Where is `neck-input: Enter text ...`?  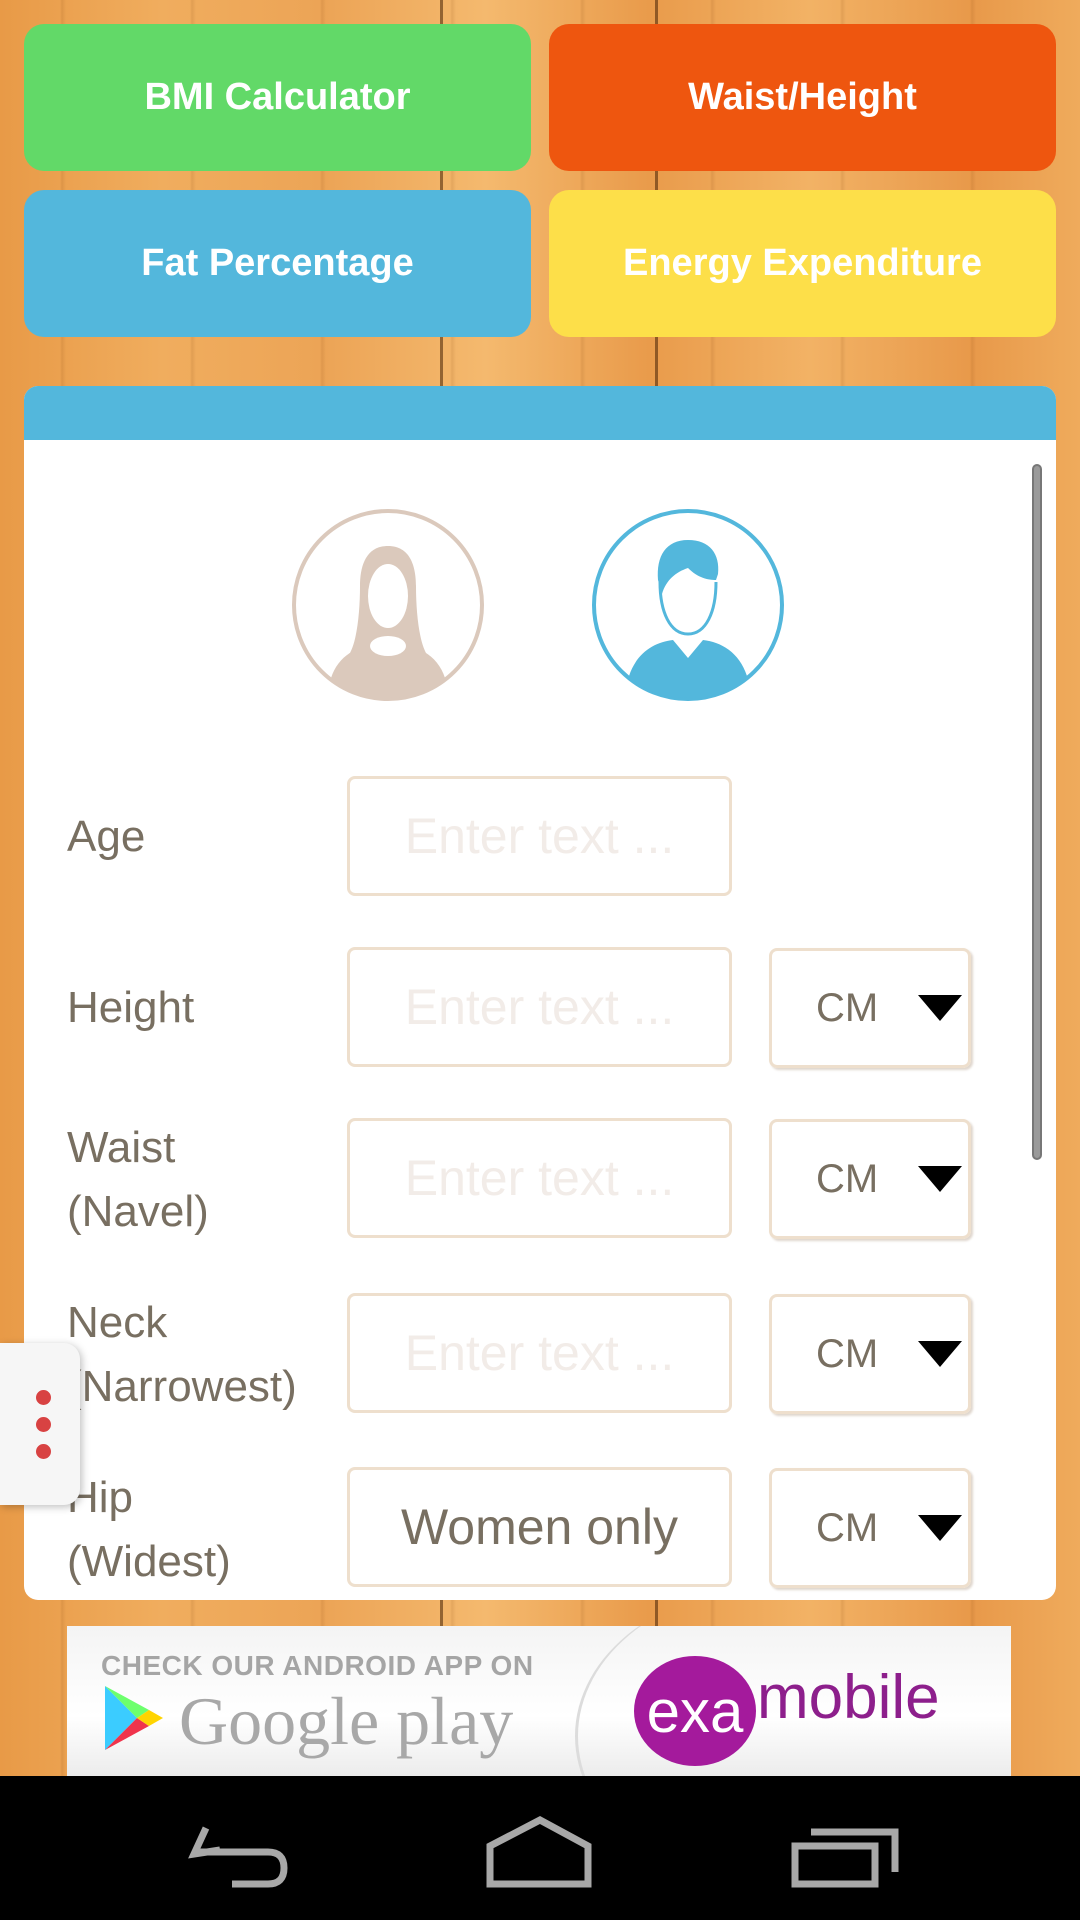
neck-input: Enter text ... is located at coordinates (539, 1353).